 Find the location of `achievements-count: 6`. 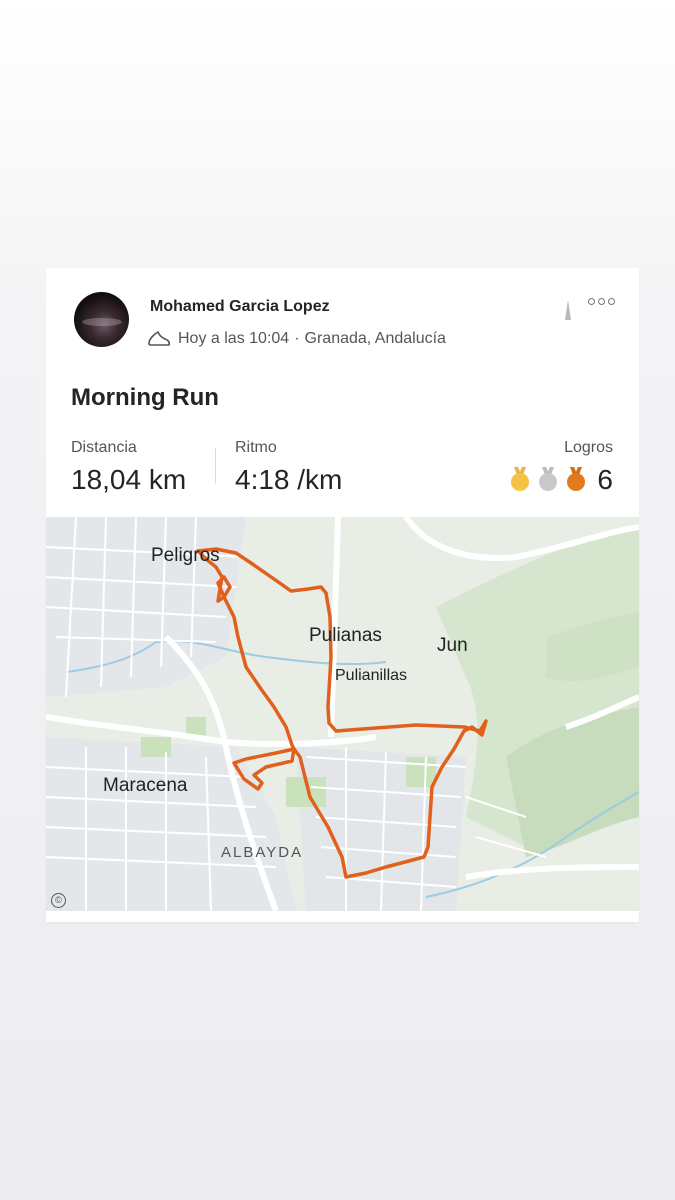

achievements-count: 6 is located at coordinates (605, 479).